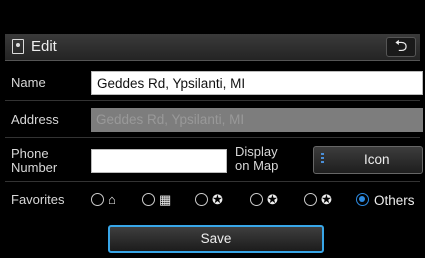 This screenshot has width=425, height=258. I want to click on home-icon: ⌂, so click(112, 199).